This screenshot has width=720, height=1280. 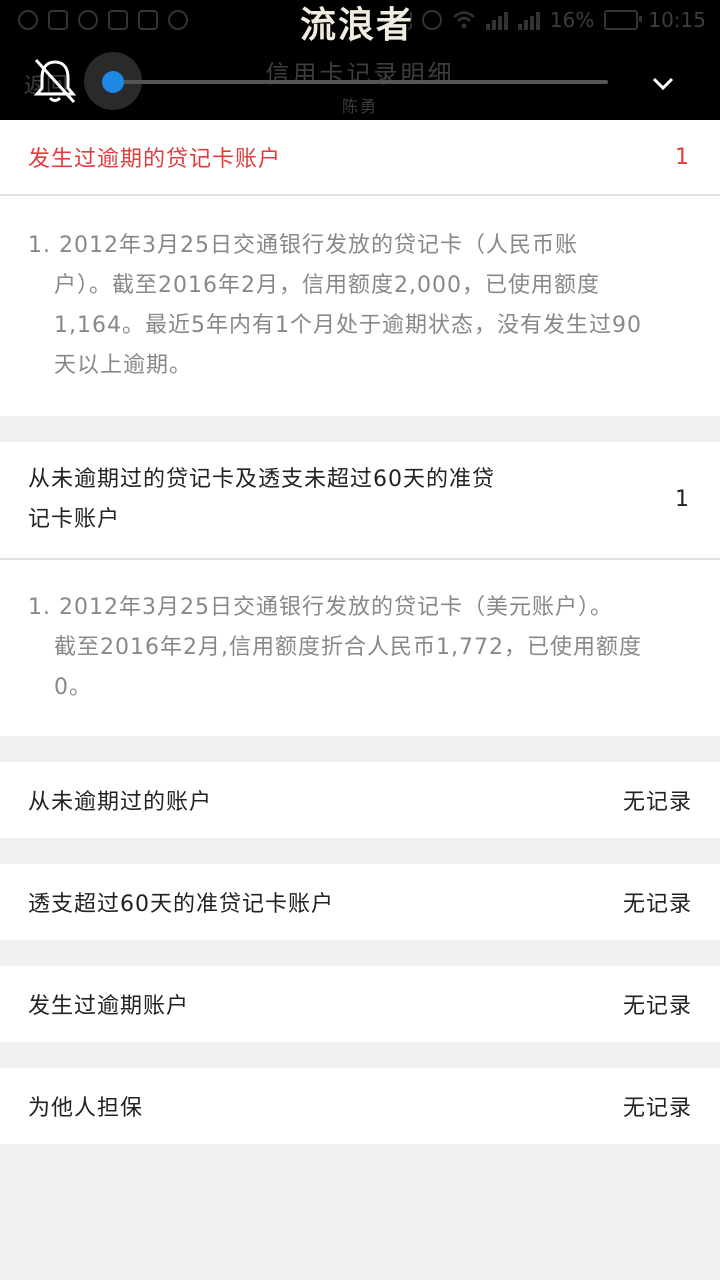 What do you see at coordinates (181, 904) in the screenshot?
I see `row-label: 透支超过60天的准贷记卡账户` at bounding box center [181, 904].